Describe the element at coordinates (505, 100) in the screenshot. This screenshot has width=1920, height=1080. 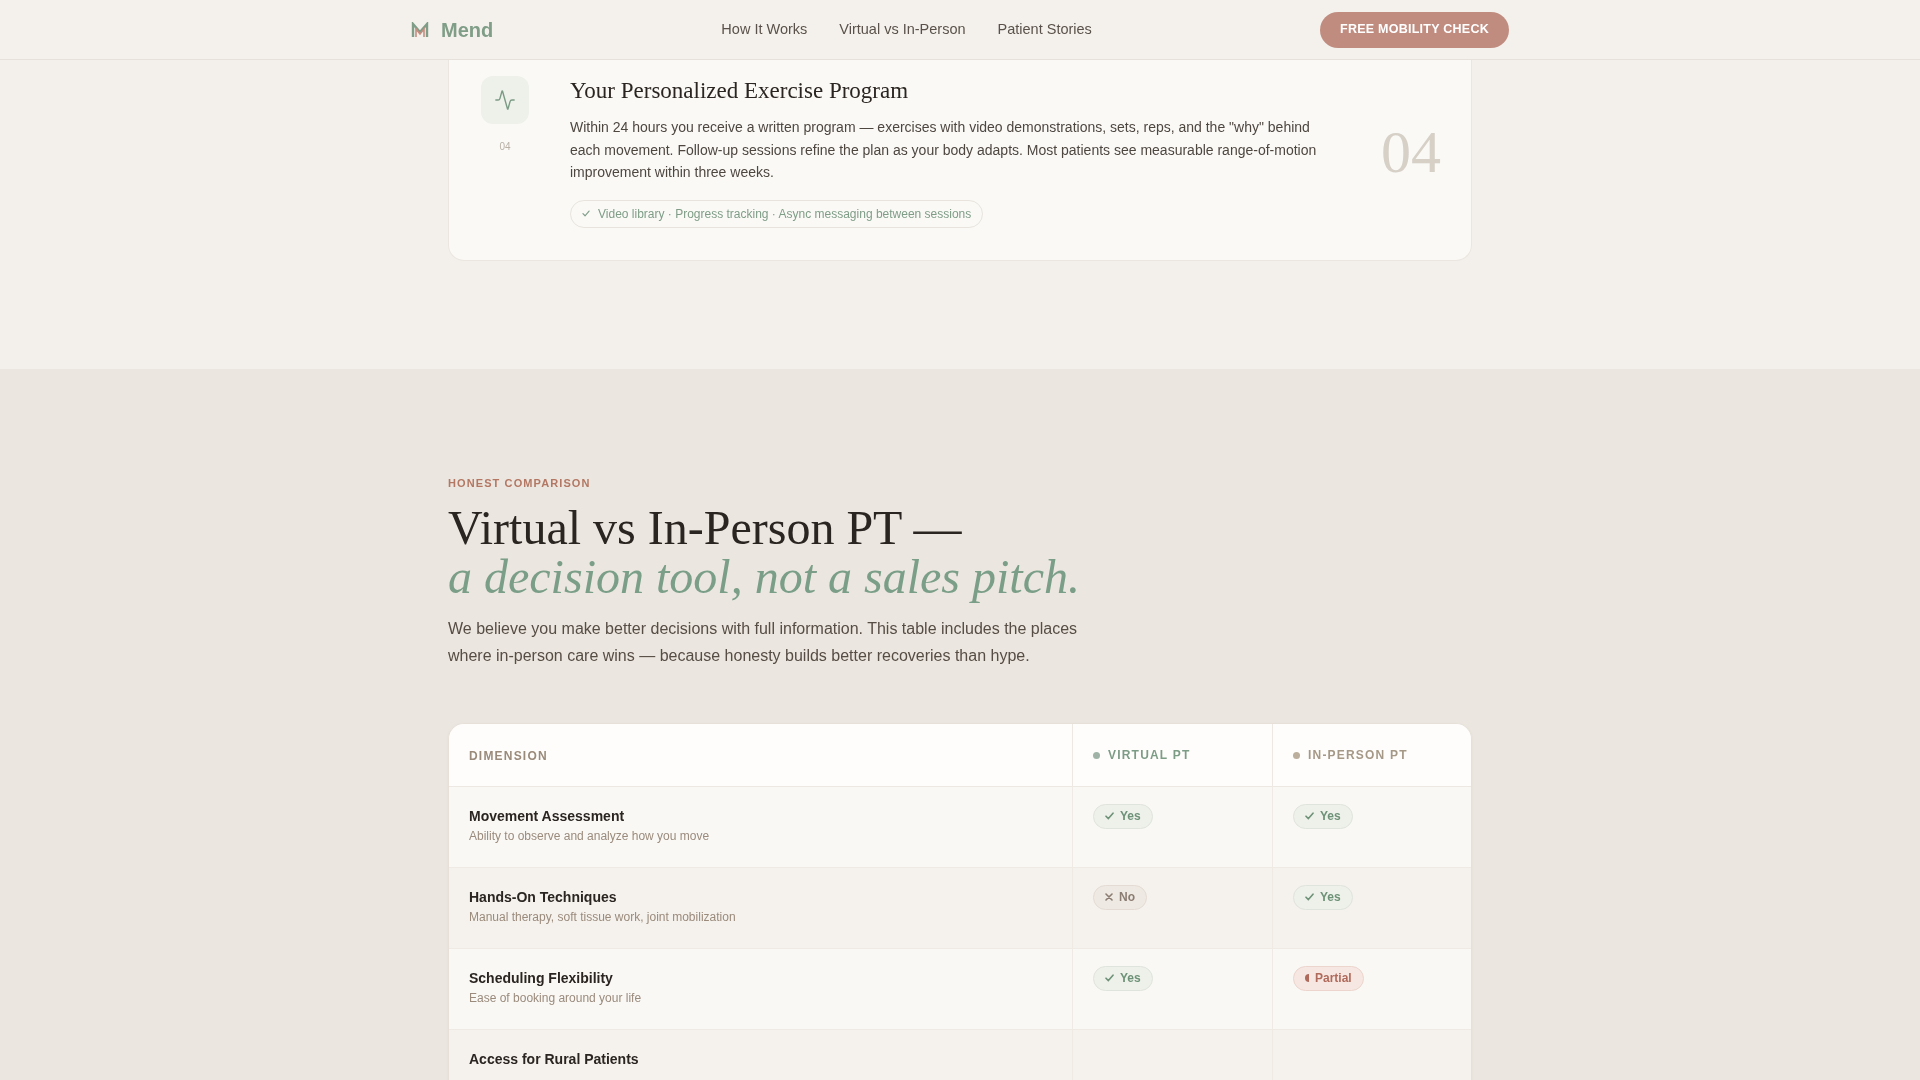
I see `pulse-icon` at that location.